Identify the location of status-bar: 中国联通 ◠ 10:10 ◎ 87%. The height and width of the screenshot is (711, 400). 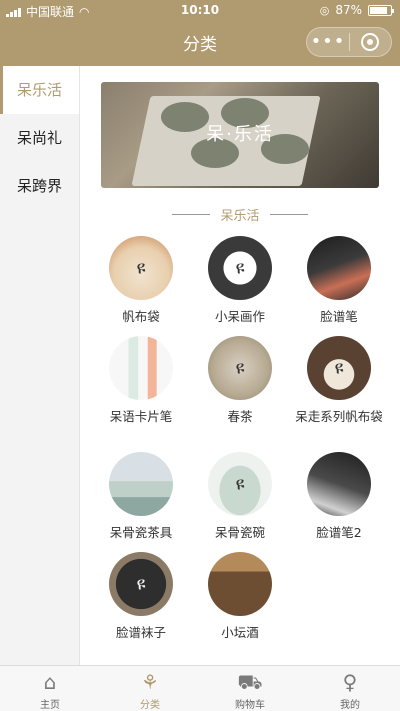
(200, 11).